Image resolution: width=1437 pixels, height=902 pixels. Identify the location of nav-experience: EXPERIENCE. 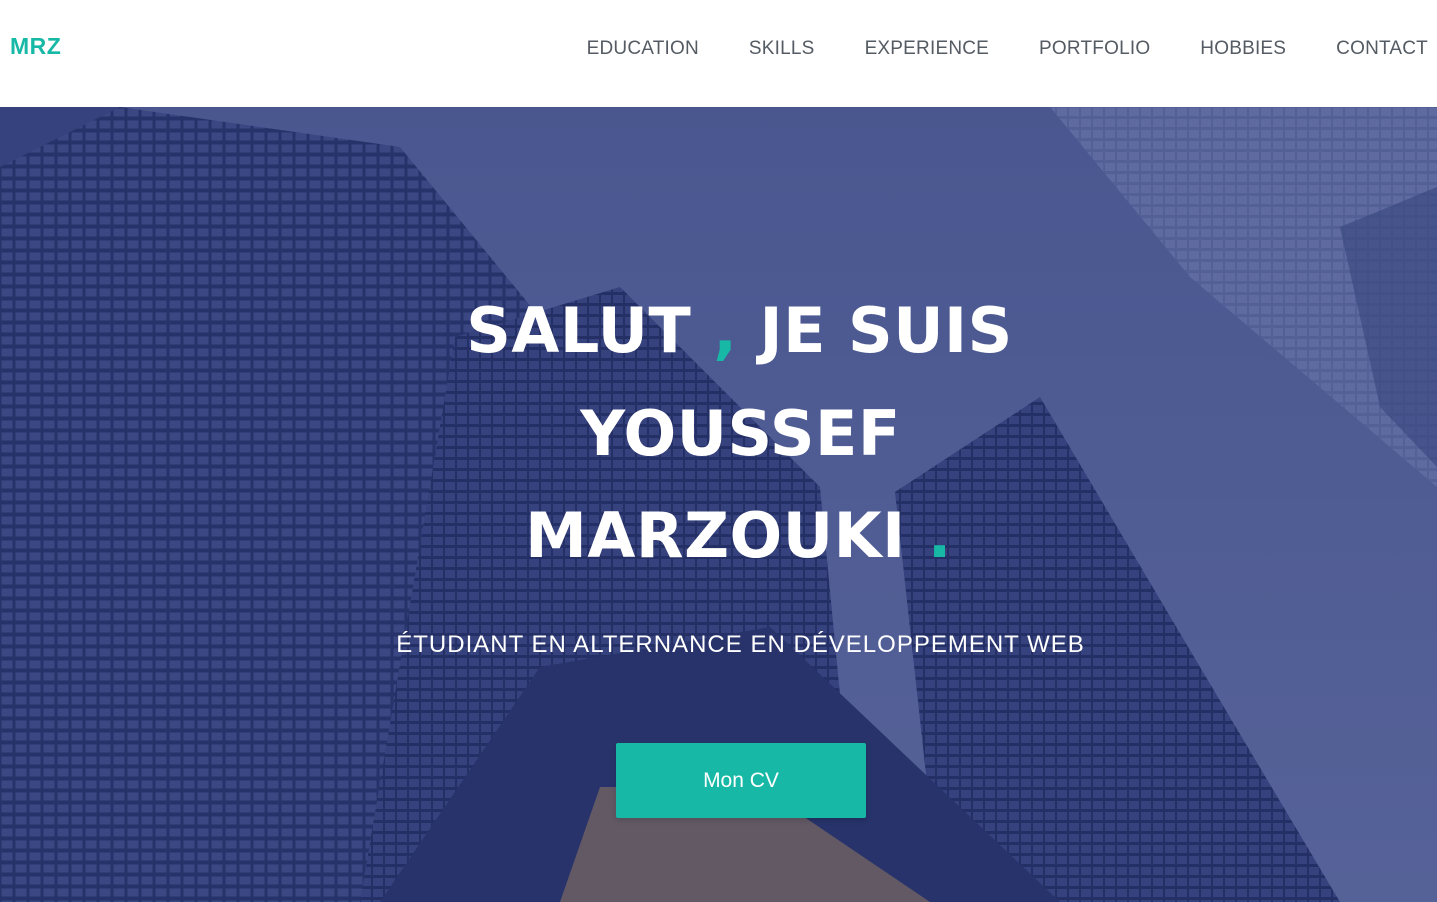
(927, 49).